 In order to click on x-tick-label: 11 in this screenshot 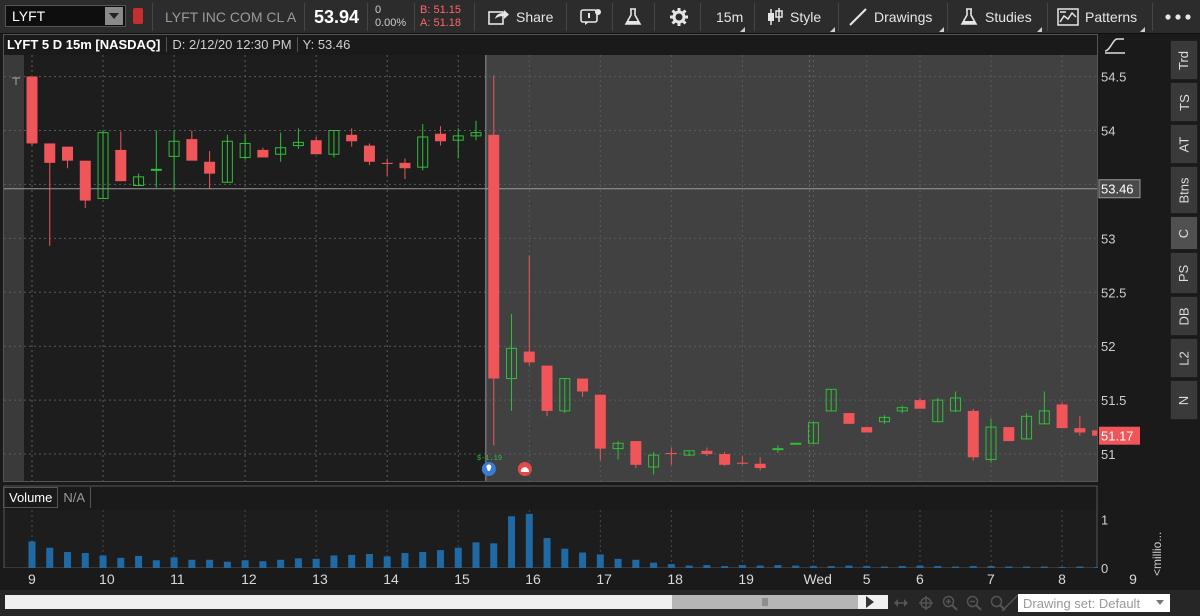, I will do `click(177, 579)`.